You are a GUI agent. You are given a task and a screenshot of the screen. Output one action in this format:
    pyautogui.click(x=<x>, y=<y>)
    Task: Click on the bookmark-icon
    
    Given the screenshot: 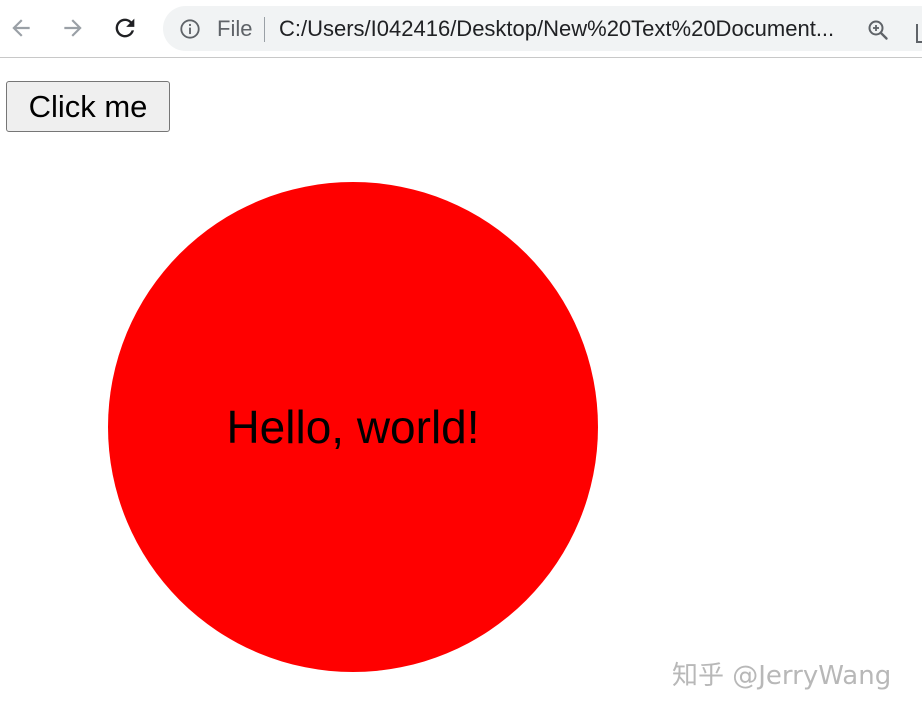 What is the action you would take?
    pyautogui.click(x=918, y=33)
    